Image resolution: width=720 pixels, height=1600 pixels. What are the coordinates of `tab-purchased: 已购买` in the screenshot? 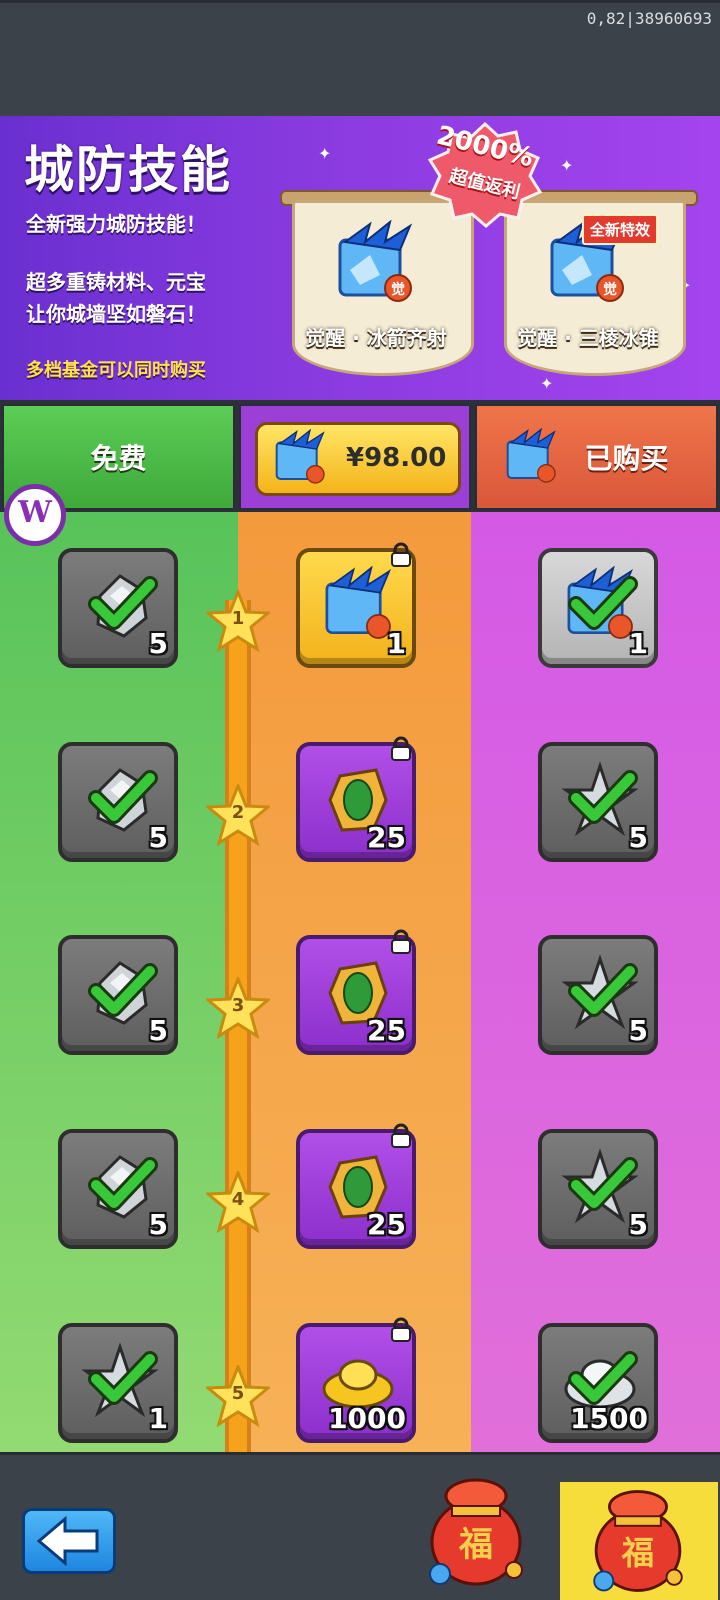 It's located at (596, 457).